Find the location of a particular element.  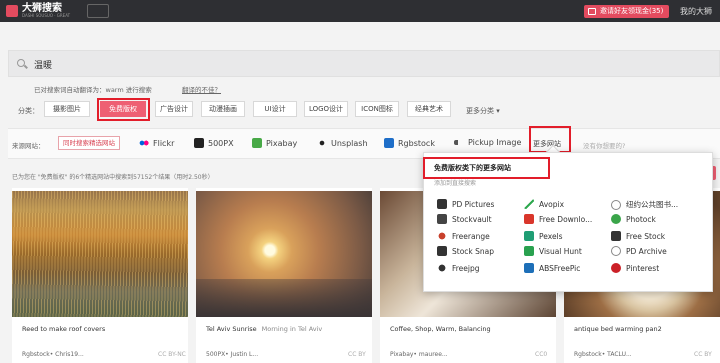

stockvault-icon is located at coordinates (442, 219).